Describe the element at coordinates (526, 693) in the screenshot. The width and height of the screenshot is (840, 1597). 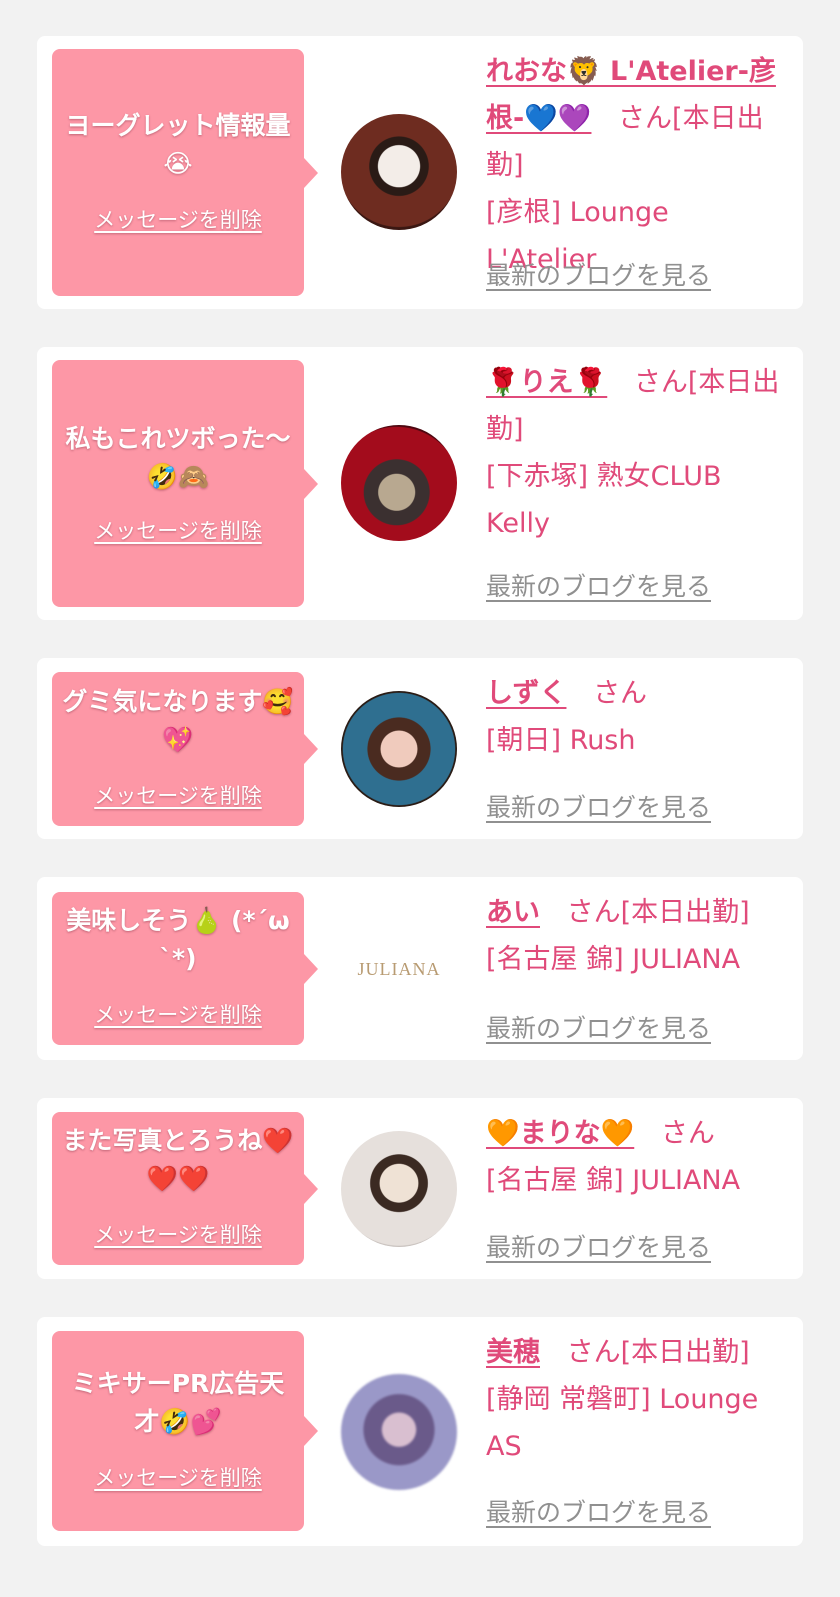
I see `cast-name-link: しずく` at that location.